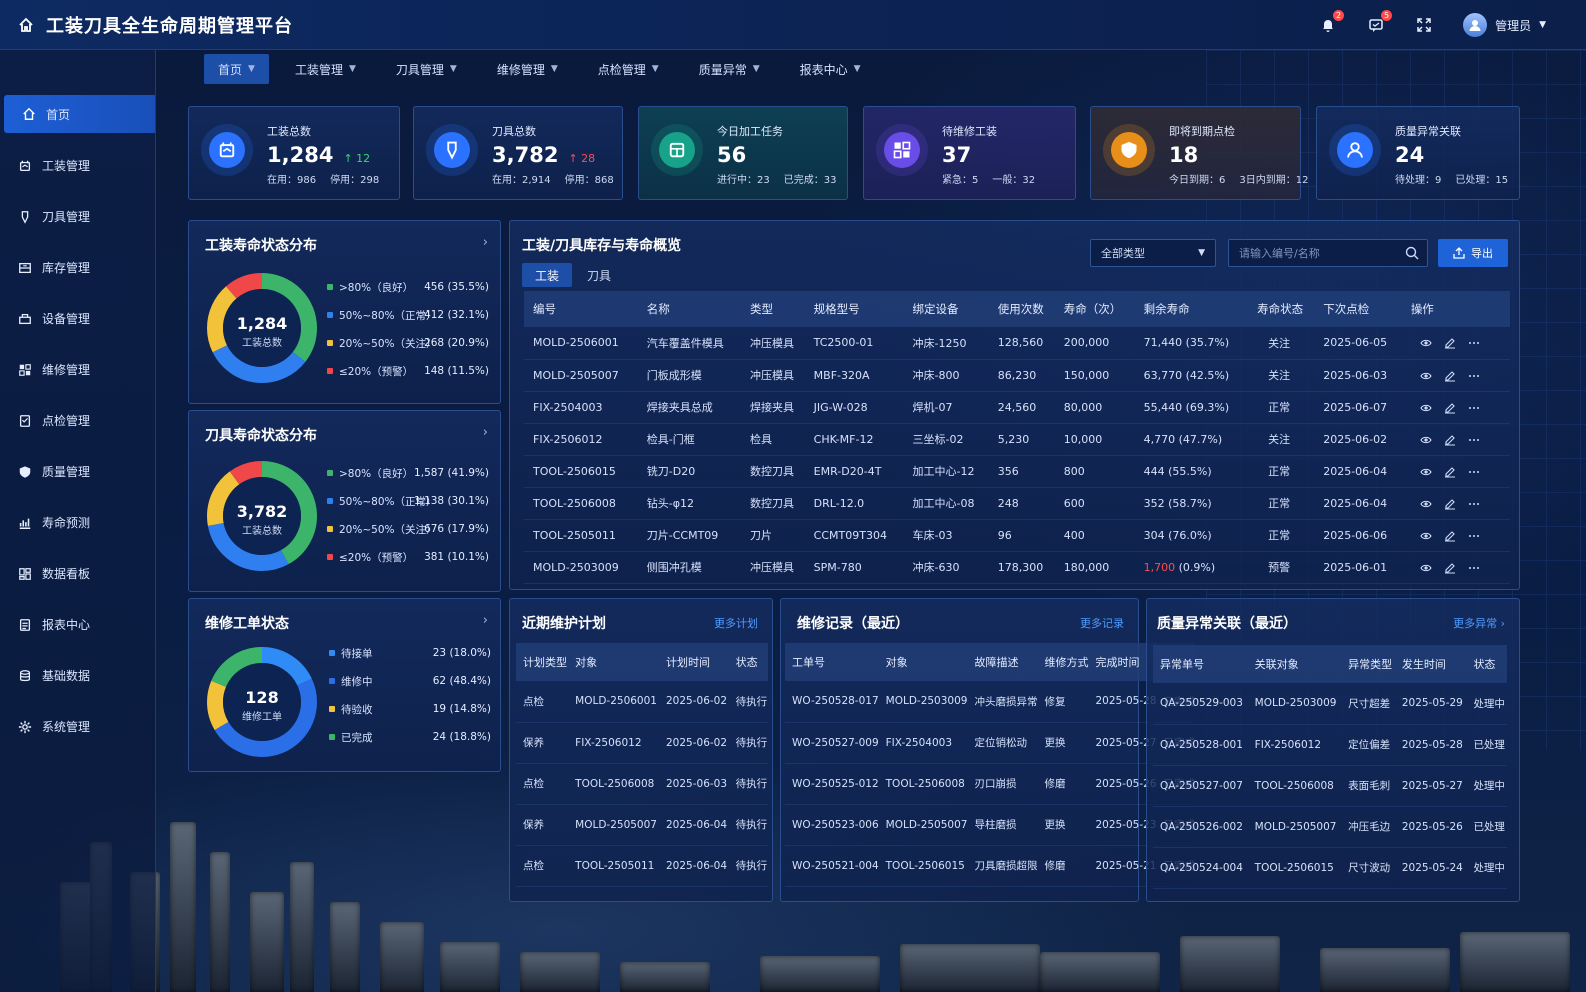 The width and height of the screenshot is (1586, 992). Describe the element at coordinates (294, 153) in the screenshot. I see `kpi-card-0: 工装总数 1,284 ↑ 12 在用：986 停用：298` at that location.